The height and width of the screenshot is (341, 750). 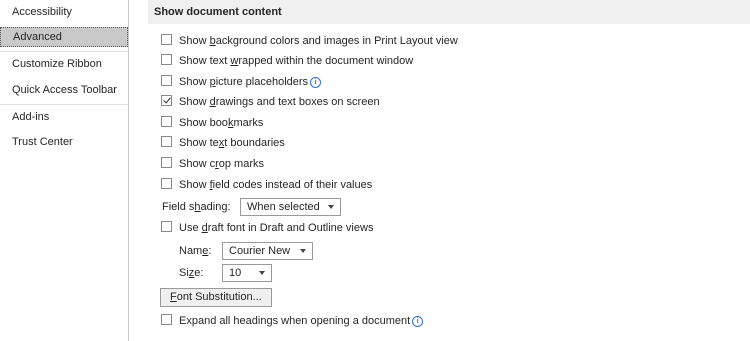 What do you see at coordinates (64, 64) in the screenshot?
I see `sidebar-item-customize-ribbon: Customize Ribbon` at bounding box center [64, 64].